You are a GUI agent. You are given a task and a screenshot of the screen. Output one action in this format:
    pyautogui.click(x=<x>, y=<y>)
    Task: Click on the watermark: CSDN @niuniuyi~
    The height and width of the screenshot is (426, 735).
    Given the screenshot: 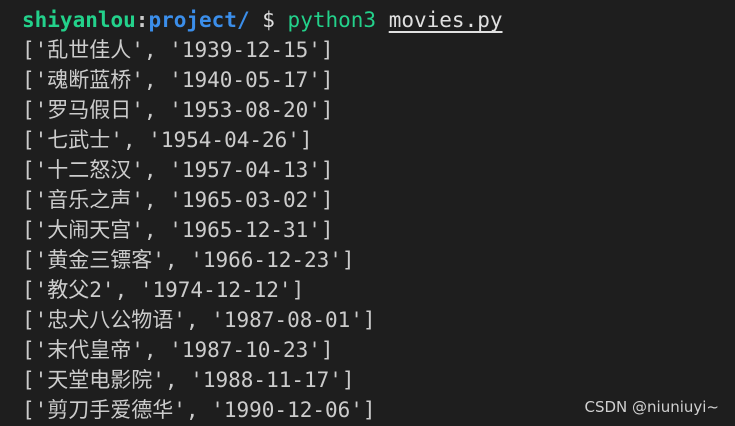 What is the action you would take?
    pyautogui.click(x=651, y=407)
    